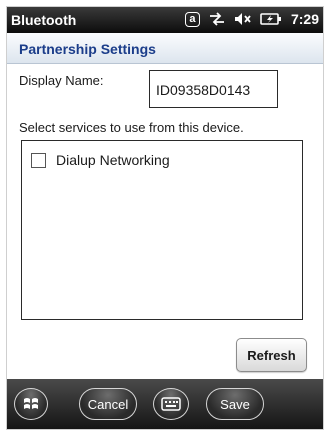 Image resolution: width=325 pixels, height=431 pixels. What do you see at coordinates (113, 160) in the screenshot?
I see `service-label: Dialup Networking` at bounding box center [113, 160].